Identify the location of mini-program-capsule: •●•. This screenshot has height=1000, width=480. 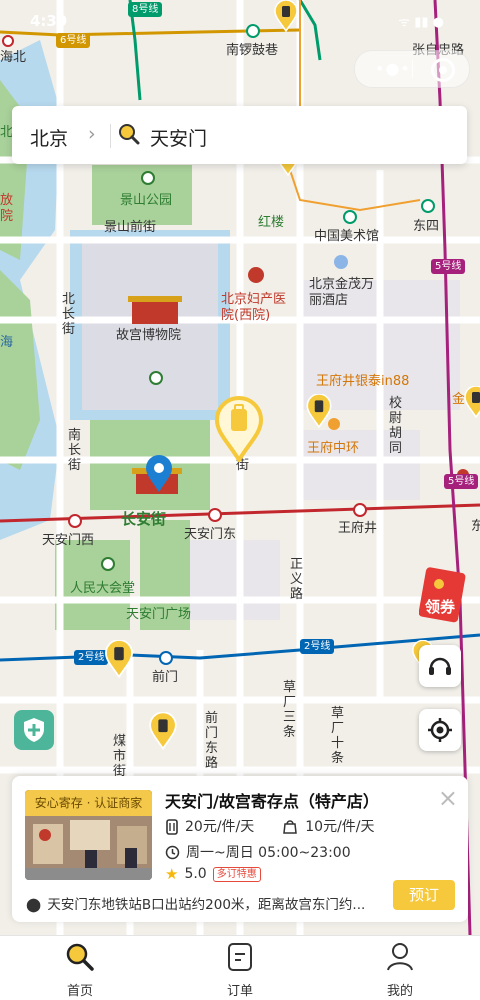
(412, 69).